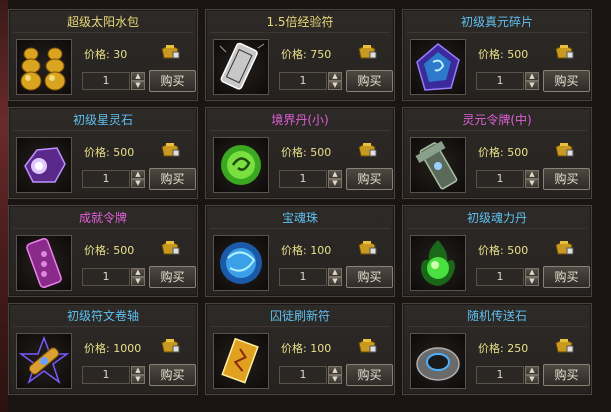 The width and height of the screenshot is (611, 412). Describe the element at coordinates (503, 348) in the screenshot. I see `price-text: 价格: 250` at that location.